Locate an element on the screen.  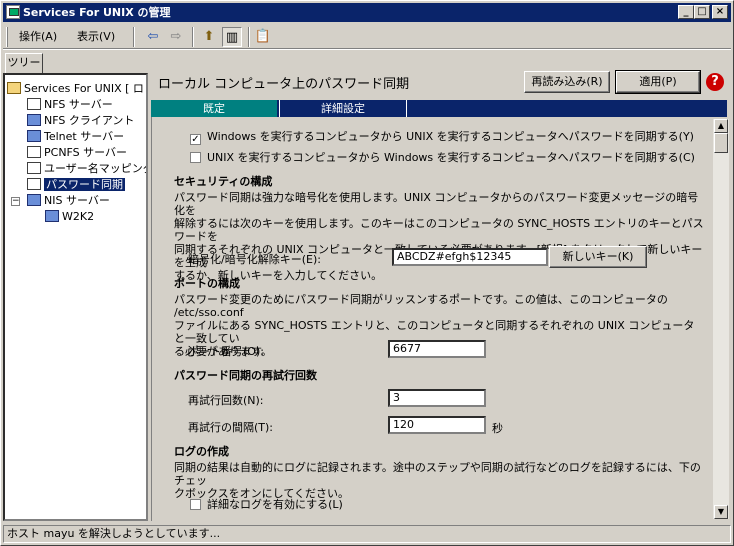
show-tree-icon: ▥ is located at coordinates (232, 37).